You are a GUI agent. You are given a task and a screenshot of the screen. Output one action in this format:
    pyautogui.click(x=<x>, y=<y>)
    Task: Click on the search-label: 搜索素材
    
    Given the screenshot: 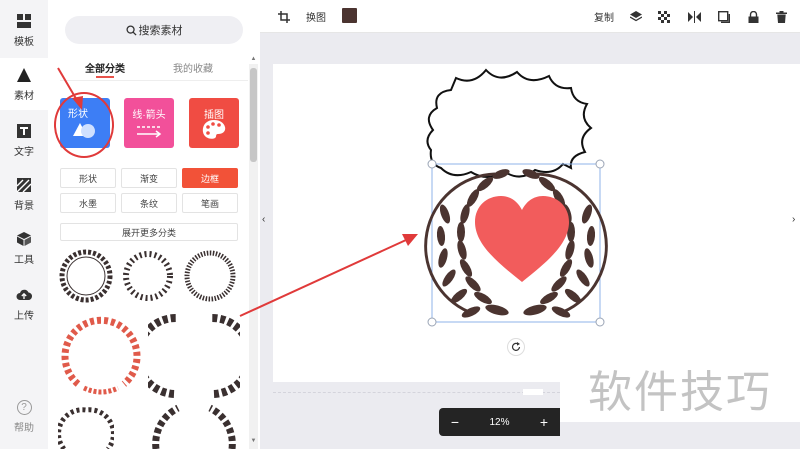 What is the action you would take?
    pyautogui.click(x=160, y=31)
    